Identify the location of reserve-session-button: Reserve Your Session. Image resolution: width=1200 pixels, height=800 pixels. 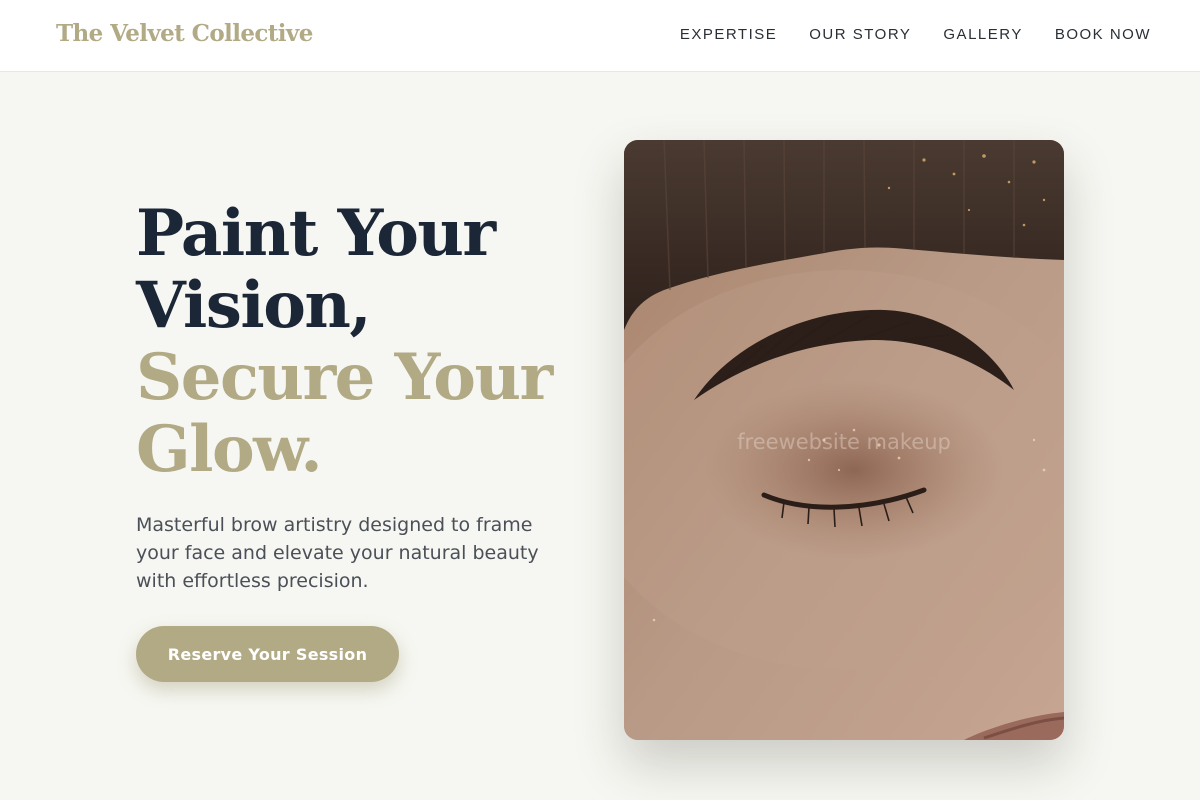
(267, 654).